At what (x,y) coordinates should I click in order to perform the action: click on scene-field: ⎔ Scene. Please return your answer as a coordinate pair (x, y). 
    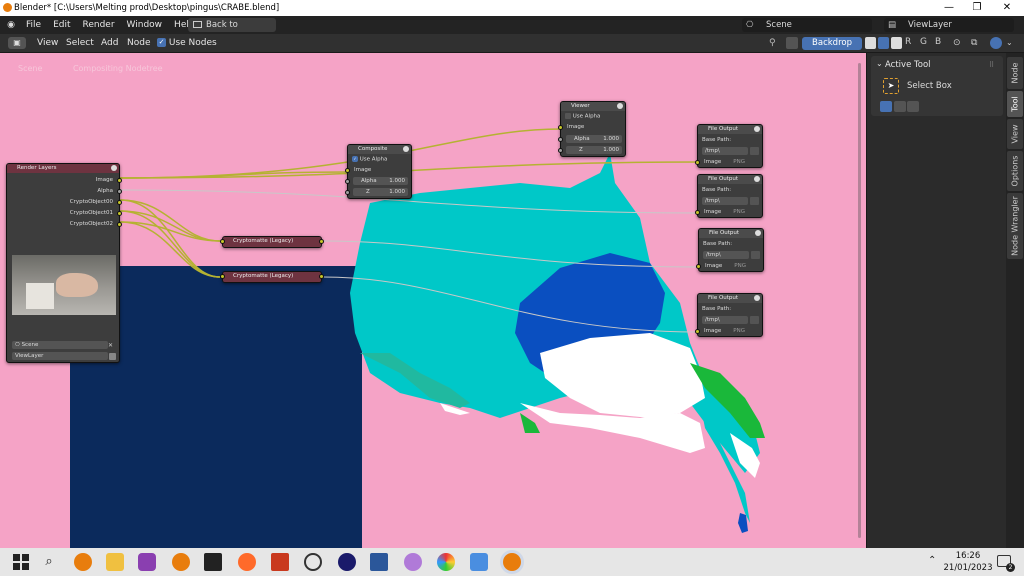
    Looking at the image, I should click on (60, 345).